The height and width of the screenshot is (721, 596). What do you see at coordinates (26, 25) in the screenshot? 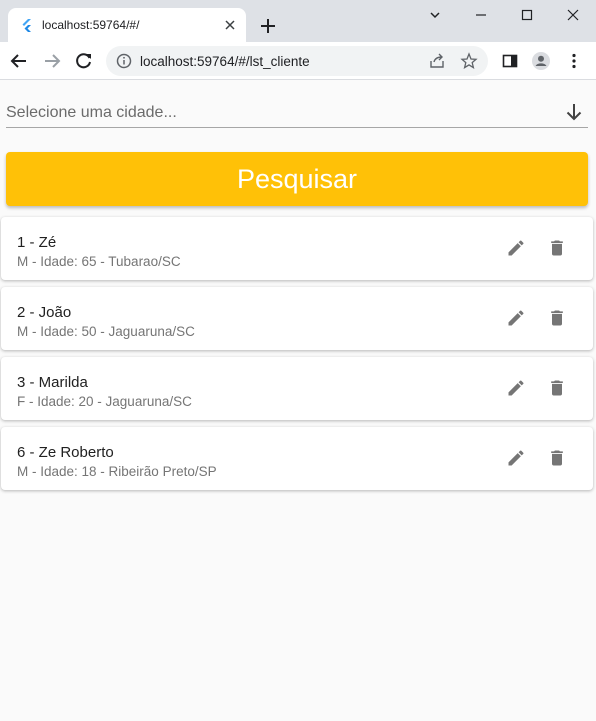
I see `flutter-logo-icon` at bounding box center [26, 25].